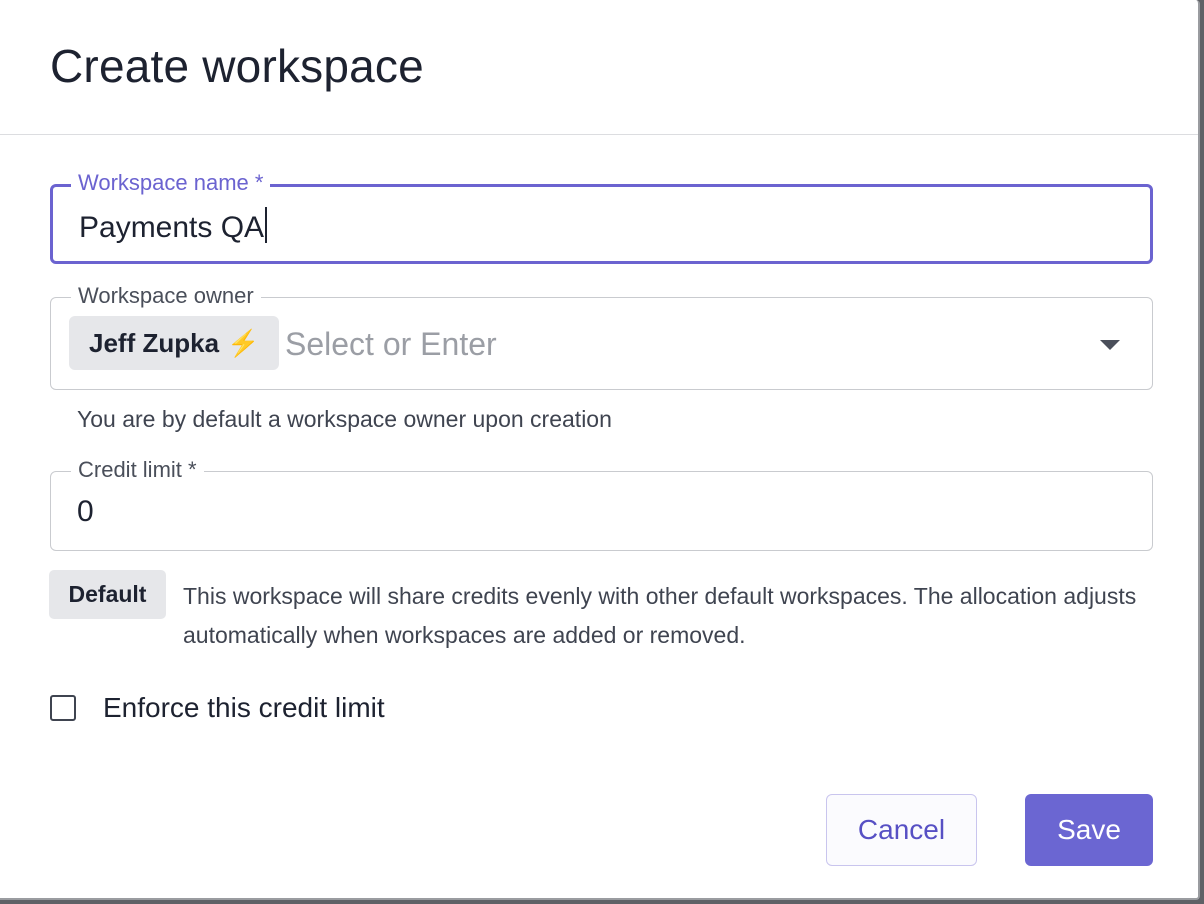 This screenshot has height=904, width=1204. What do you see at coordinates (579, 227) in the screenshot?
I see `workspace-name-input: Payments QA` at bounding box center [579, 227].